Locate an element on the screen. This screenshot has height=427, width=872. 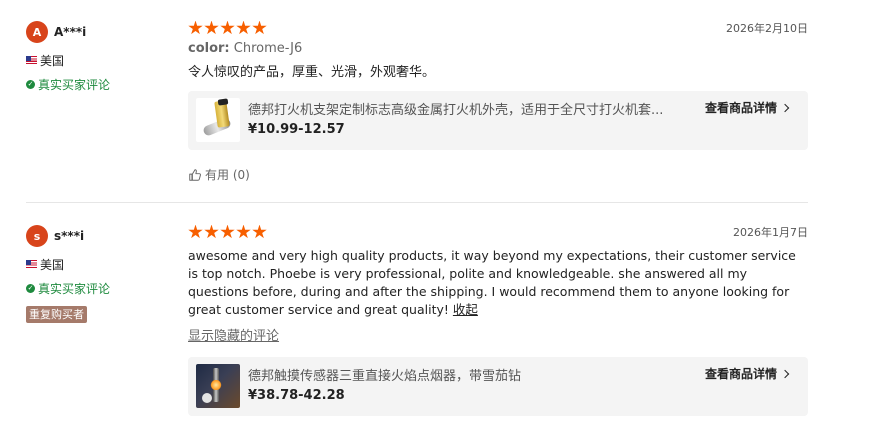
review-date: 2026年1月7日 is located at coordinates (770, 232).